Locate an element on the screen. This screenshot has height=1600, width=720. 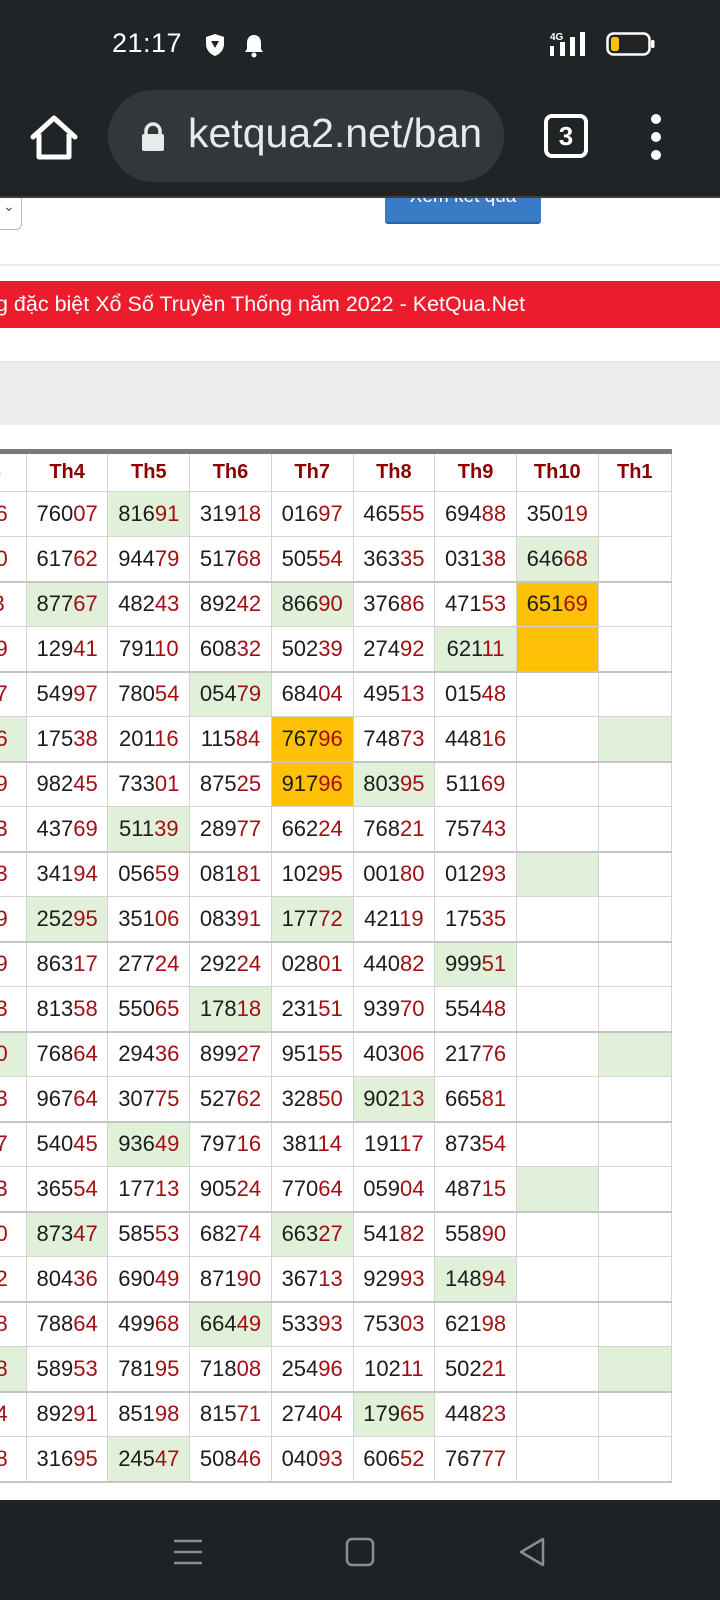
result-tail-digits: 42 is located at coordinates (249, 604).